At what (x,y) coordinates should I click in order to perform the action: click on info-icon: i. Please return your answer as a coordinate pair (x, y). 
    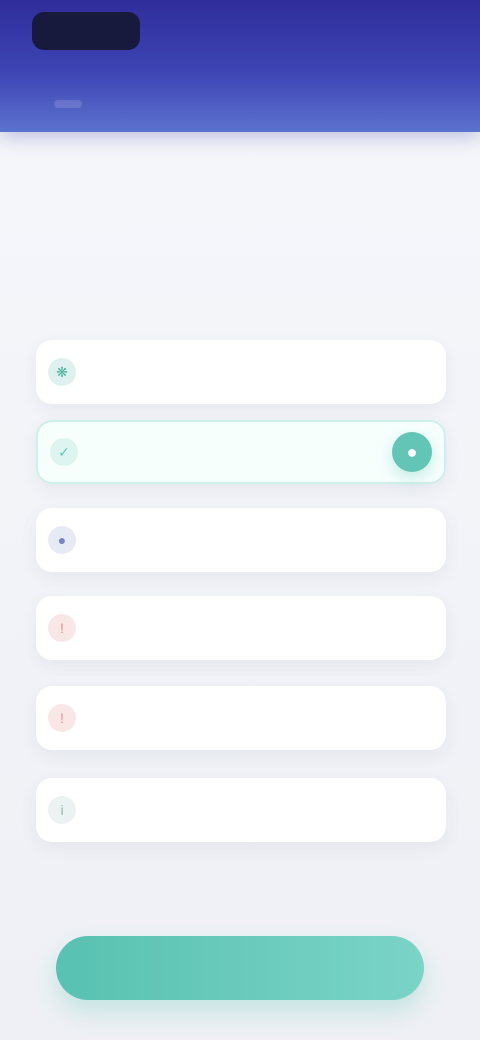
    Looking at the image, I should click on (62, 810).